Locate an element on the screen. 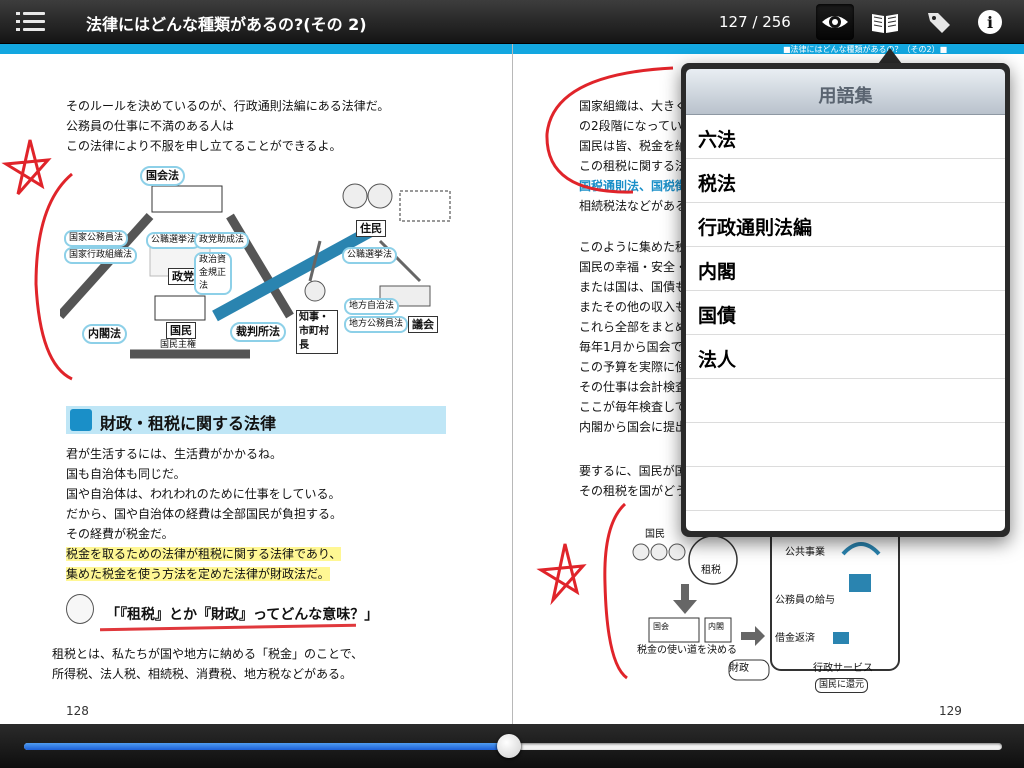  diagram-label: 国民主権 is located at coordinates (178, 345).